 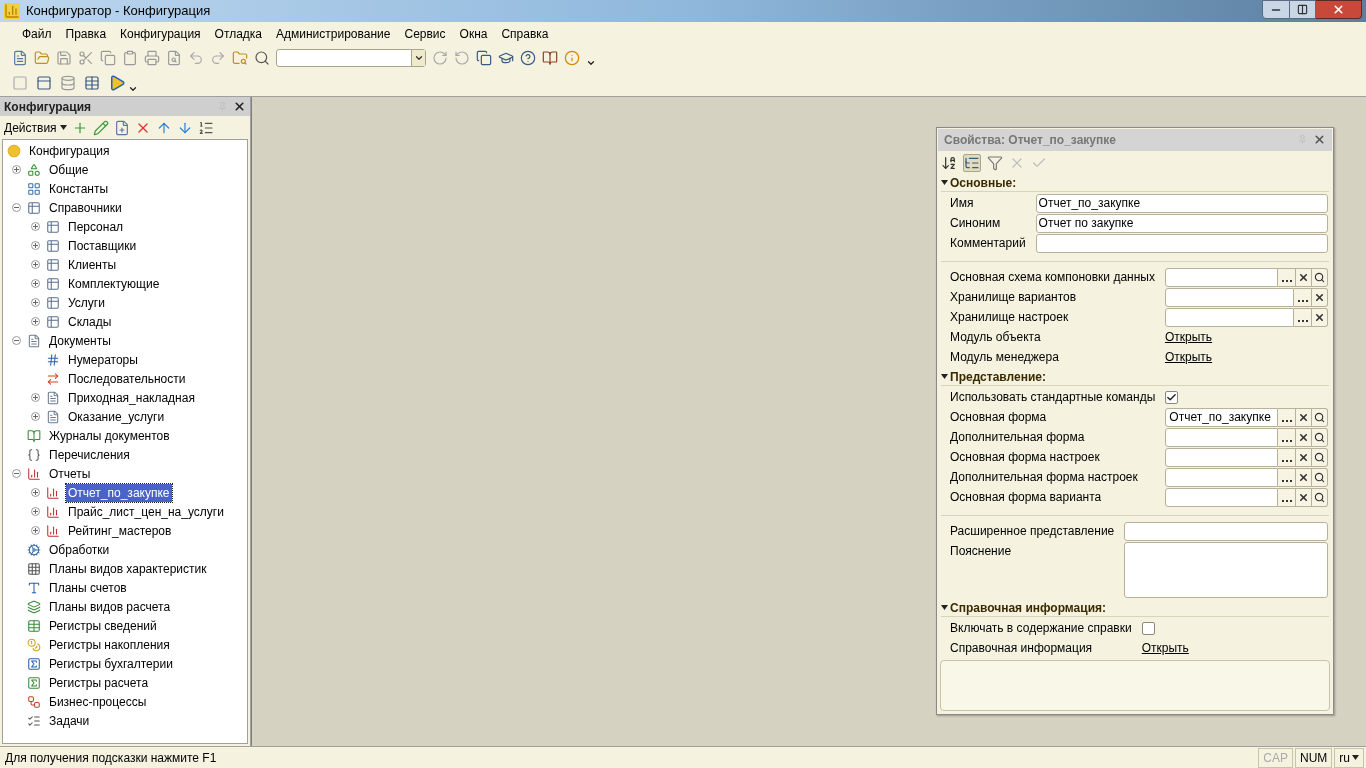 What do you see at coordinates (85, 207) in the screenshot?
I see `tree-item: Справочники` at bounding box center [85, 207].